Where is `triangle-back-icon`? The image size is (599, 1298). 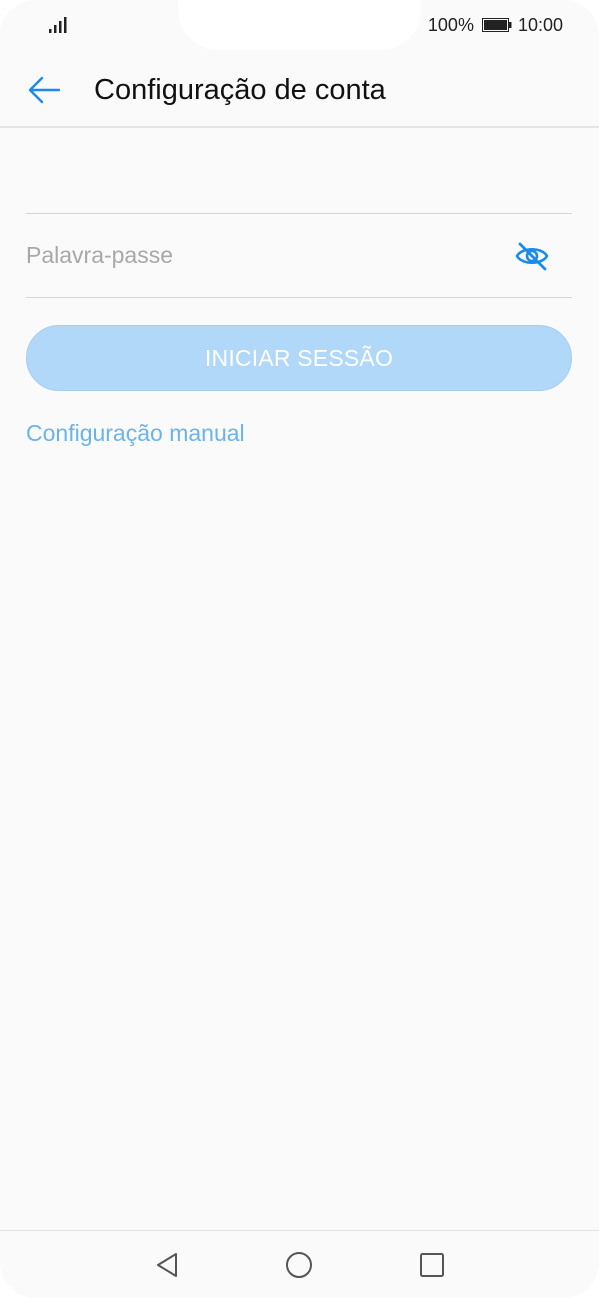 triangle-back-icon is located at coordinates (167, 1265).